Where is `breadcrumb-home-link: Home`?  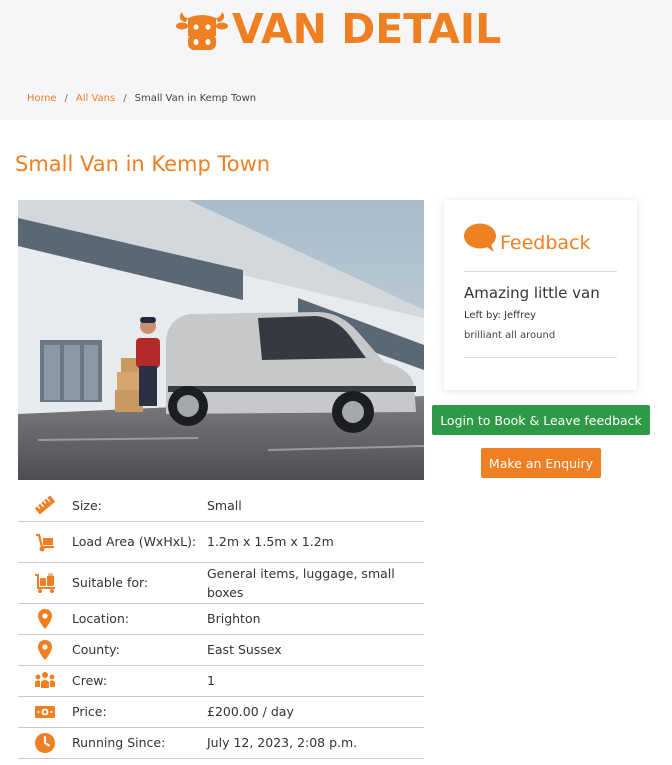 breadcrumb-home-link: Home is located at coordinates (42, 98).